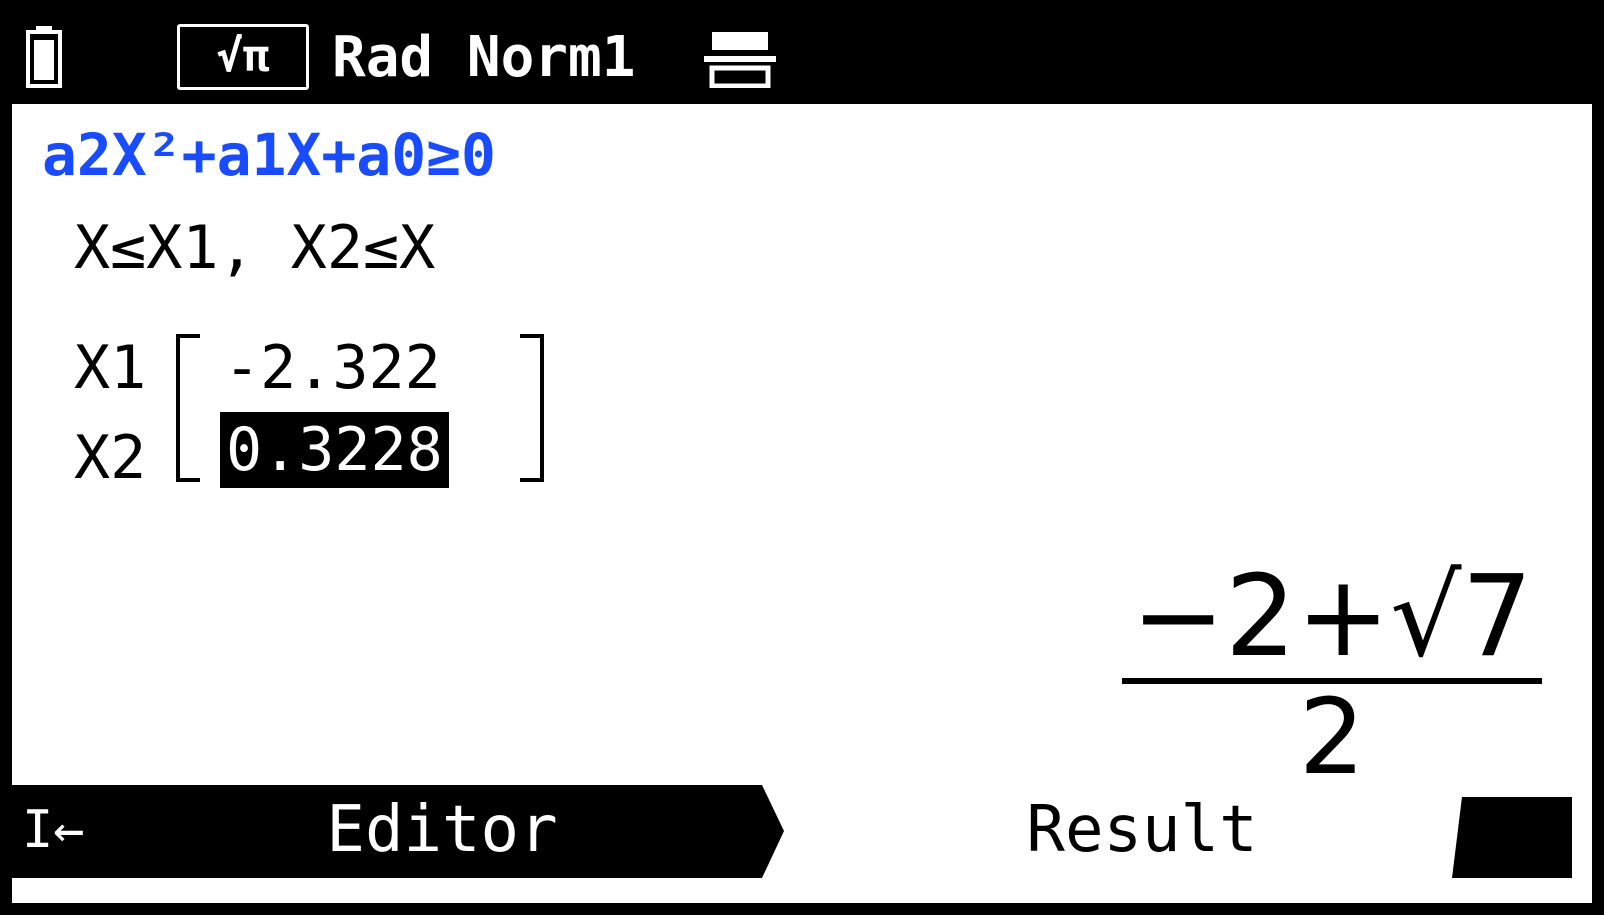  I want to click on matrix-right-bracket, so click(532, 408).